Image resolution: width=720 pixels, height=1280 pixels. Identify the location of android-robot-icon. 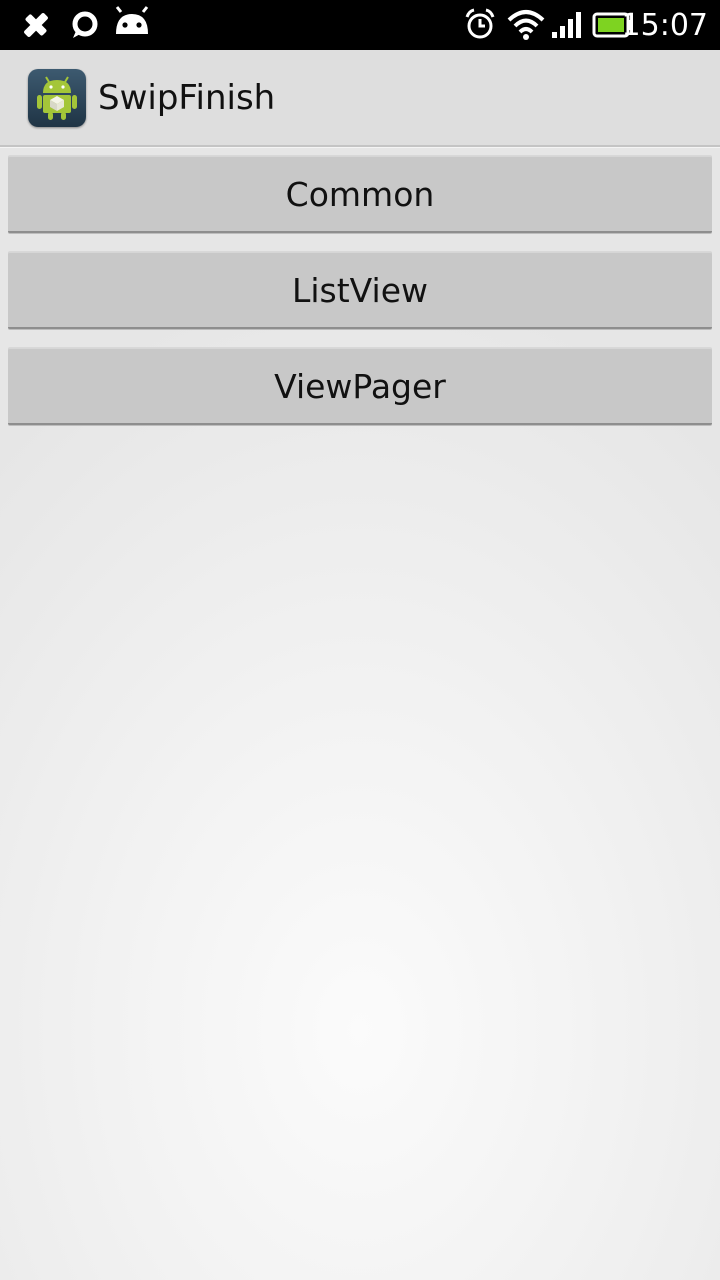
(57, 98).